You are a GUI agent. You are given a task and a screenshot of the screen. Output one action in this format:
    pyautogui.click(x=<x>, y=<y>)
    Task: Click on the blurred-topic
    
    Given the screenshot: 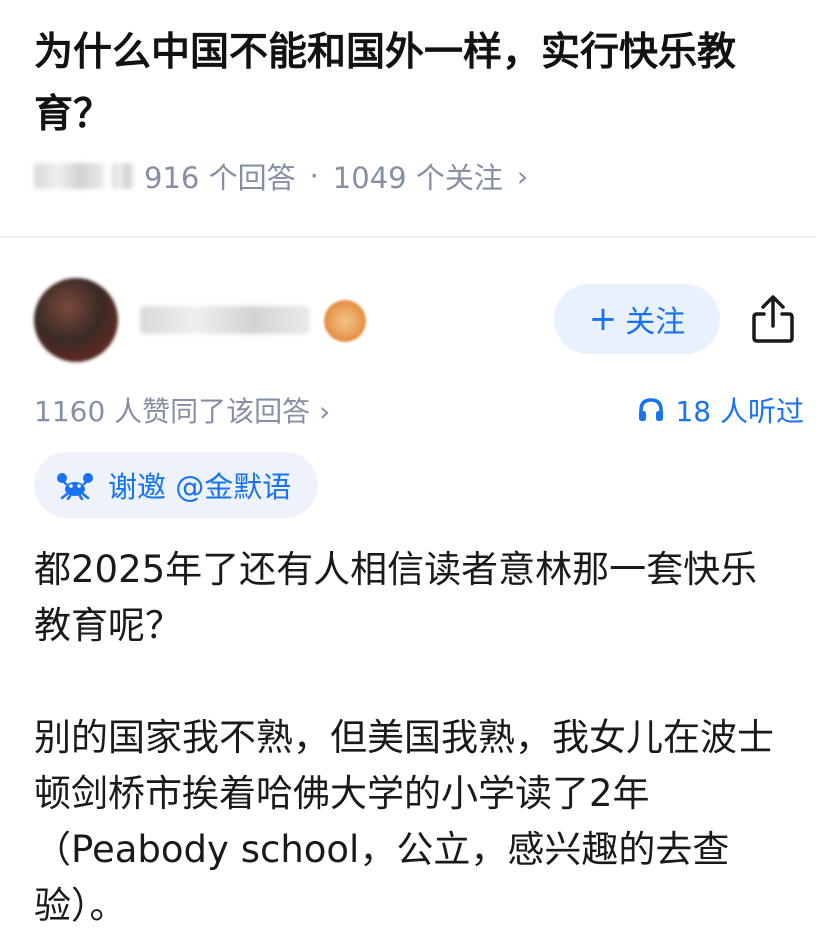 What is the action you would take?
    pyautogui.click(x=69, y=176)
    